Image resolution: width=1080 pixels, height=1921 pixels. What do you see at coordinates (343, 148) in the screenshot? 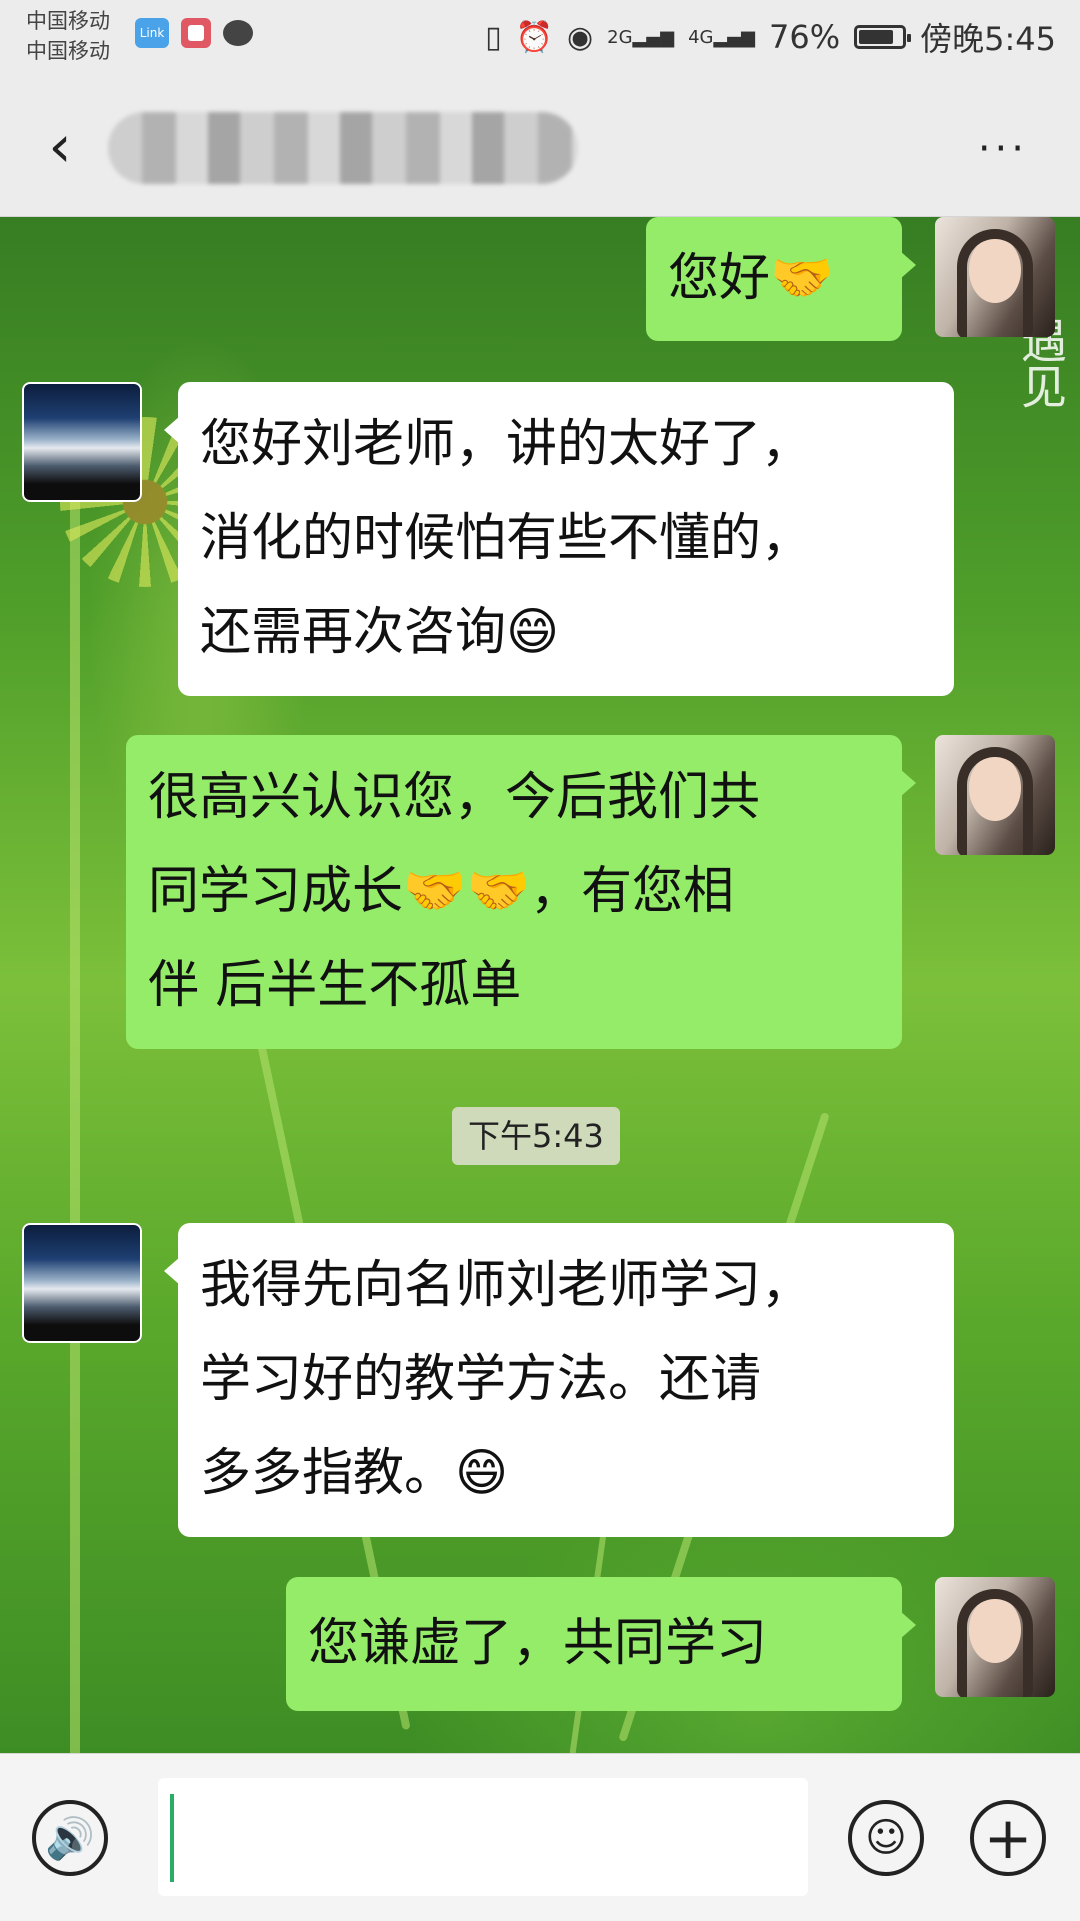
I see `chat-title-blurred` at bounding box center [343, 148].